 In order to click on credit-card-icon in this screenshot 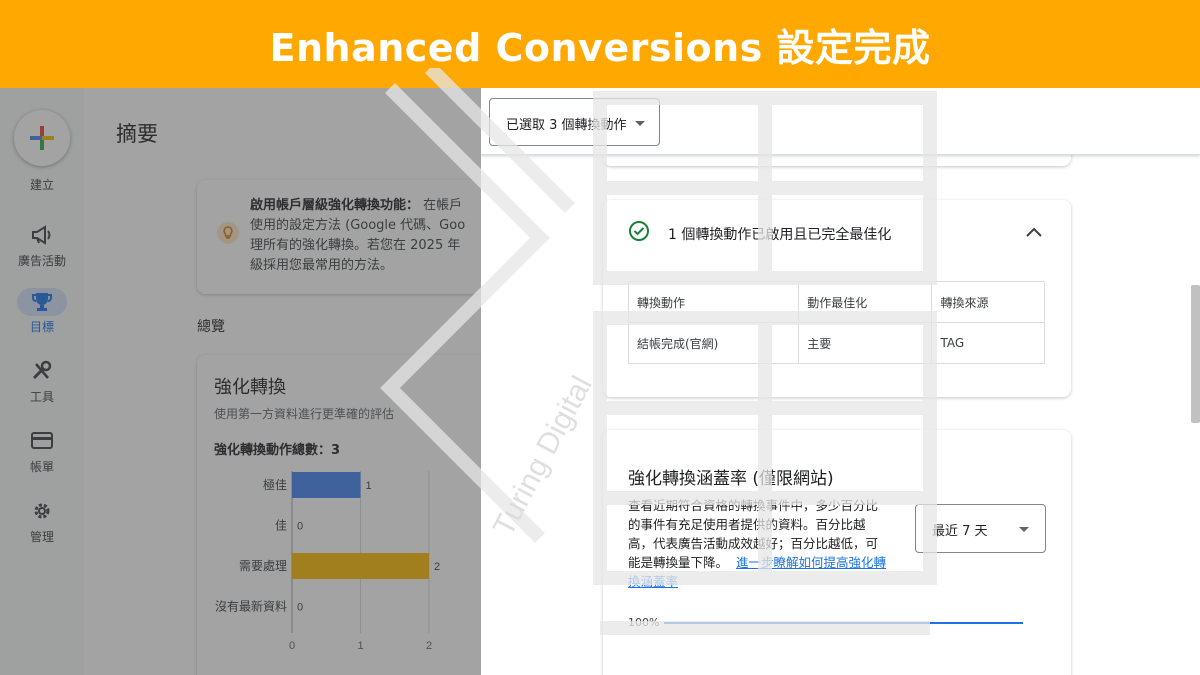, I will do `click(42, 440)`.